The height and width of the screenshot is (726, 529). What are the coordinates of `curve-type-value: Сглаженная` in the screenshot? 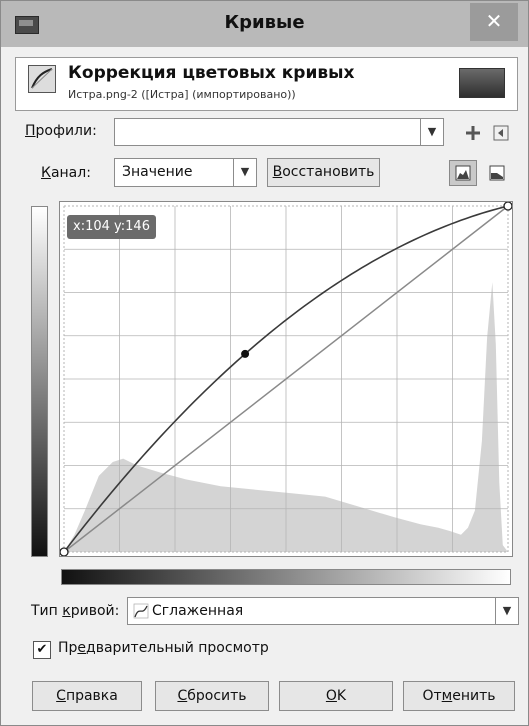 It's located at (198, 611).